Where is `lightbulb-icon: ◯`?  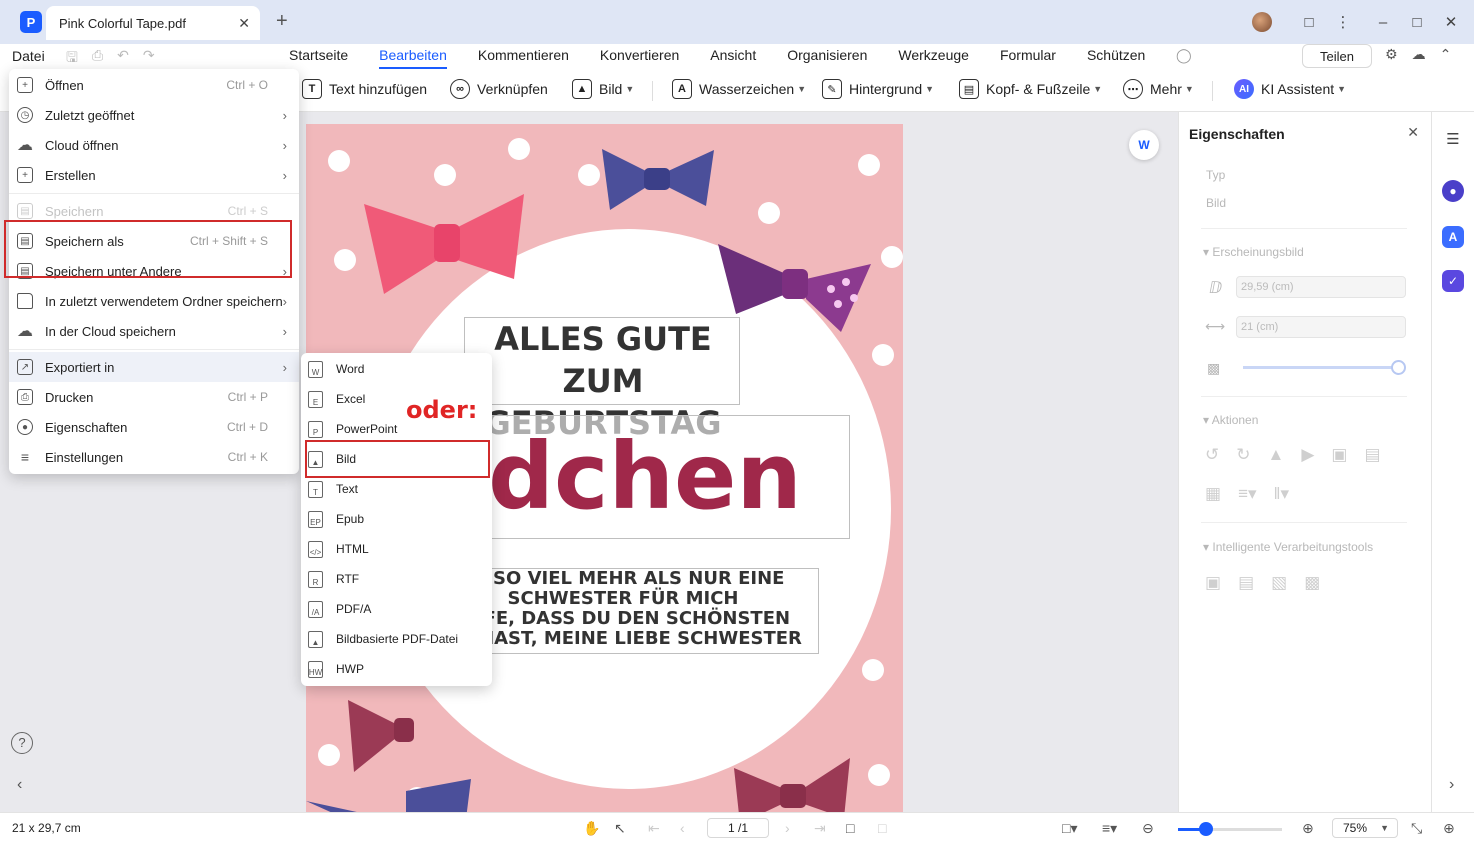 lightbulb-icon: ◯ is located at coordinates (1184, 55).